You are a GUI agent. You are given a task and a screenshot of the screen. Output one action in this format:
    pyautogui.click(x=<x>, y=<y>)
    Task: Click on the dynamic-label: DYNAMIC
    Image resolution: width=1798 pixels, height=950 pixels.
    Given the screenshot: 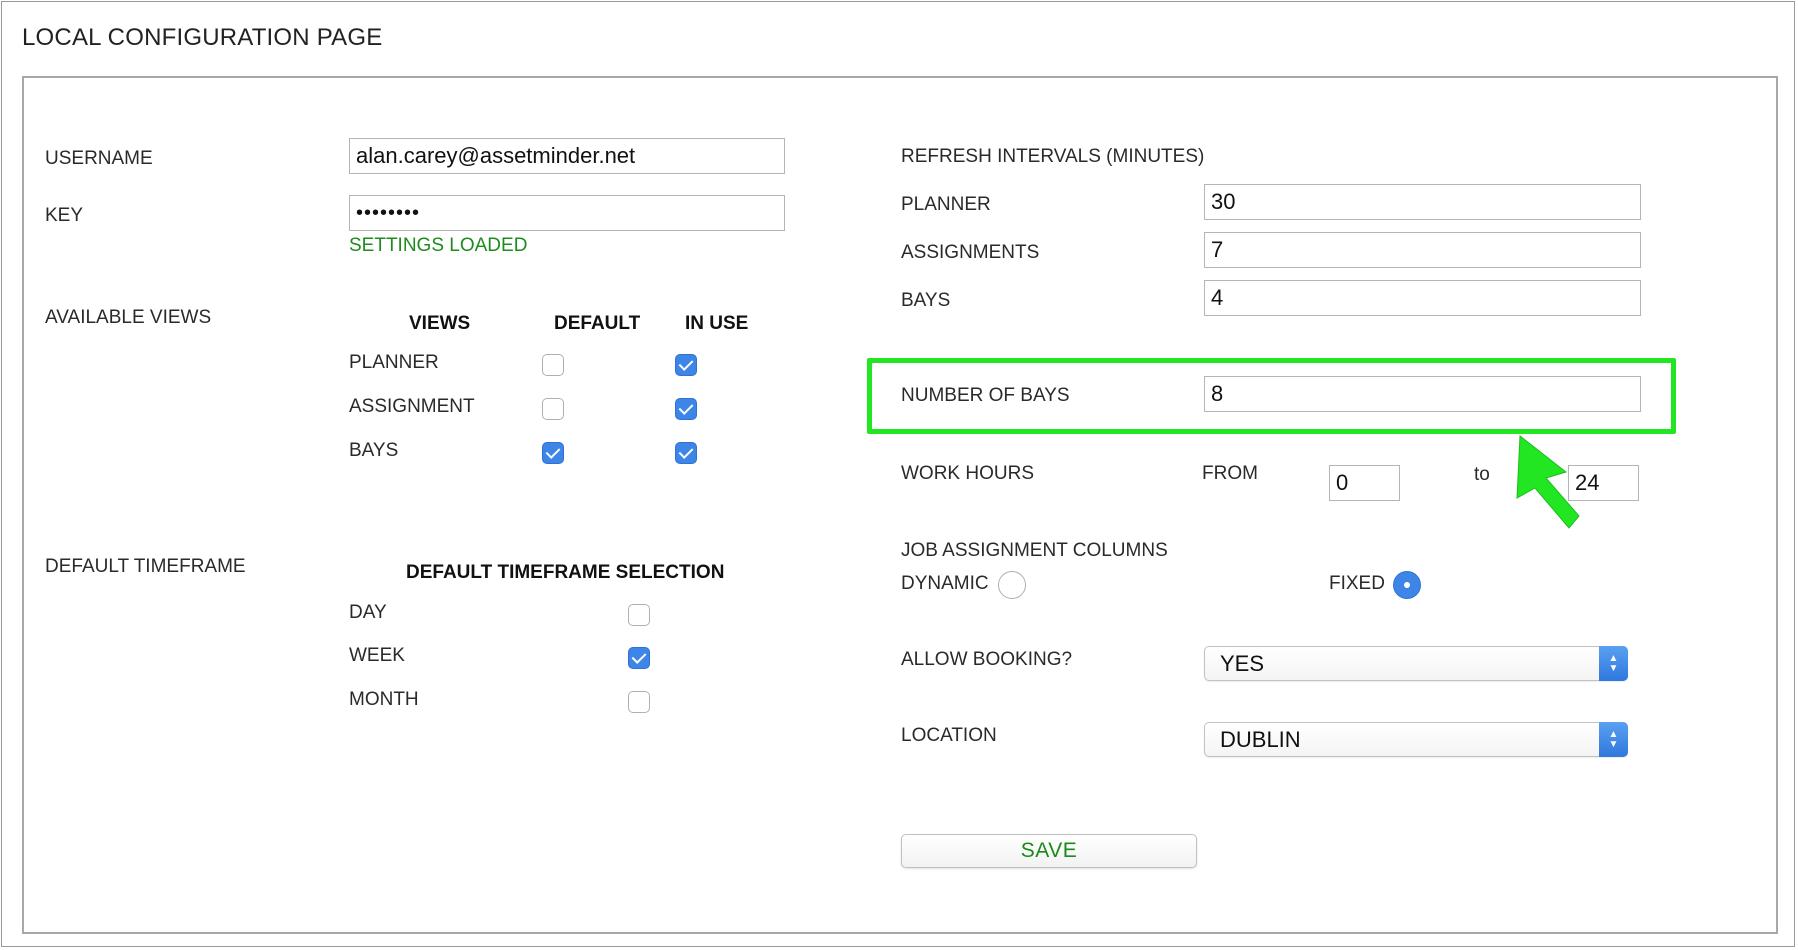 What is the action you would take?
    pyautogui.click(x=945, y=583)
    